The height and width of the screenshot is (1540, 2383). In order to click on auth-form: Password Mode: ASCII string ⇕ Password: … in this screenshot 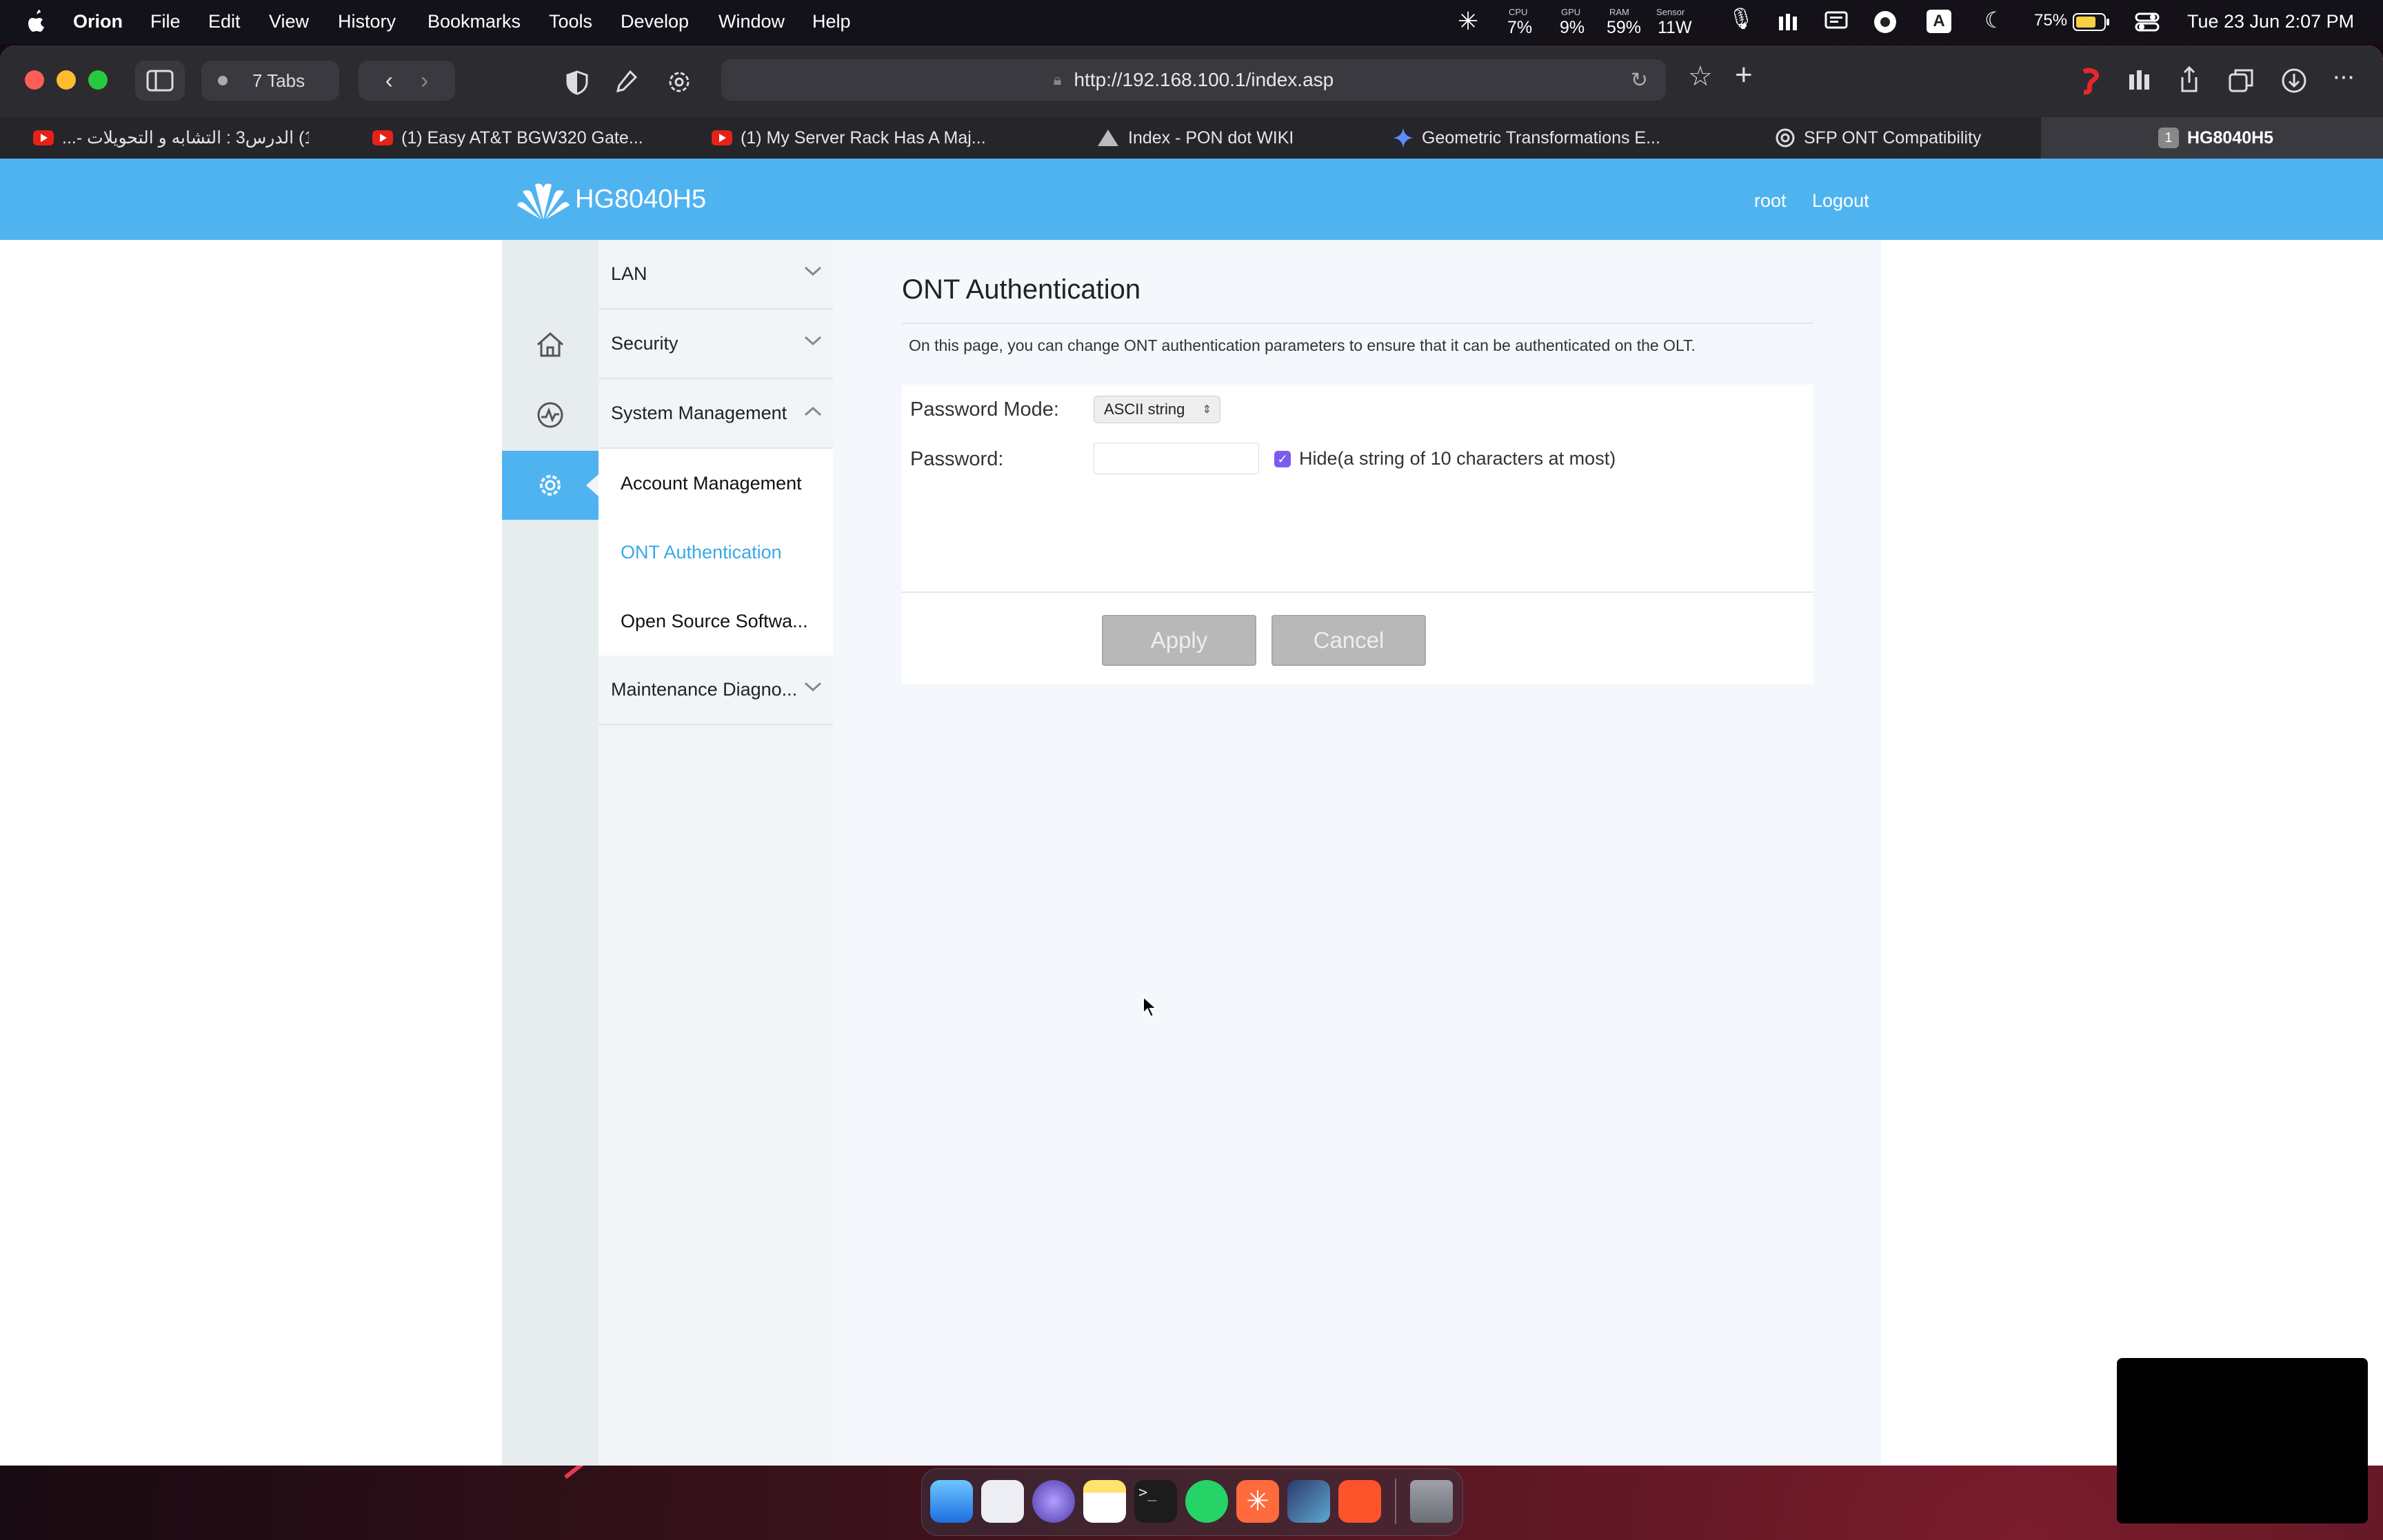, I will do `click(1357, 488)`.